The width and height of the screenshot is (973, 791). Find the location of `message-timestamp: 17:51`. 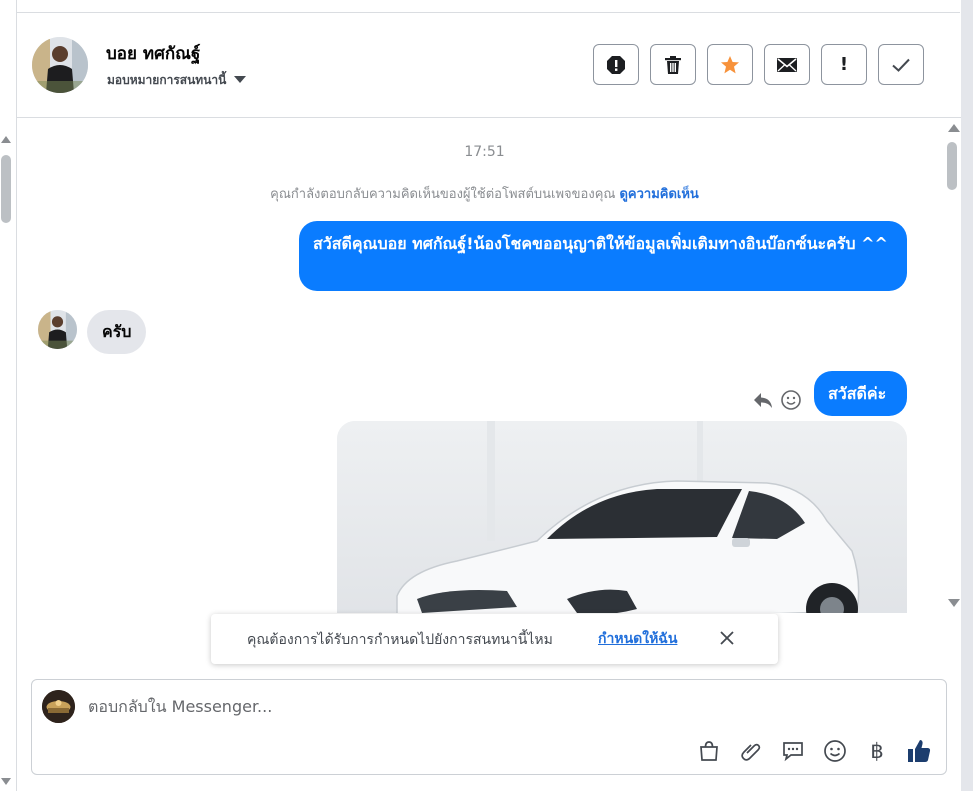

message-timestamp: 17:51 is located at coordinates (484, 152).